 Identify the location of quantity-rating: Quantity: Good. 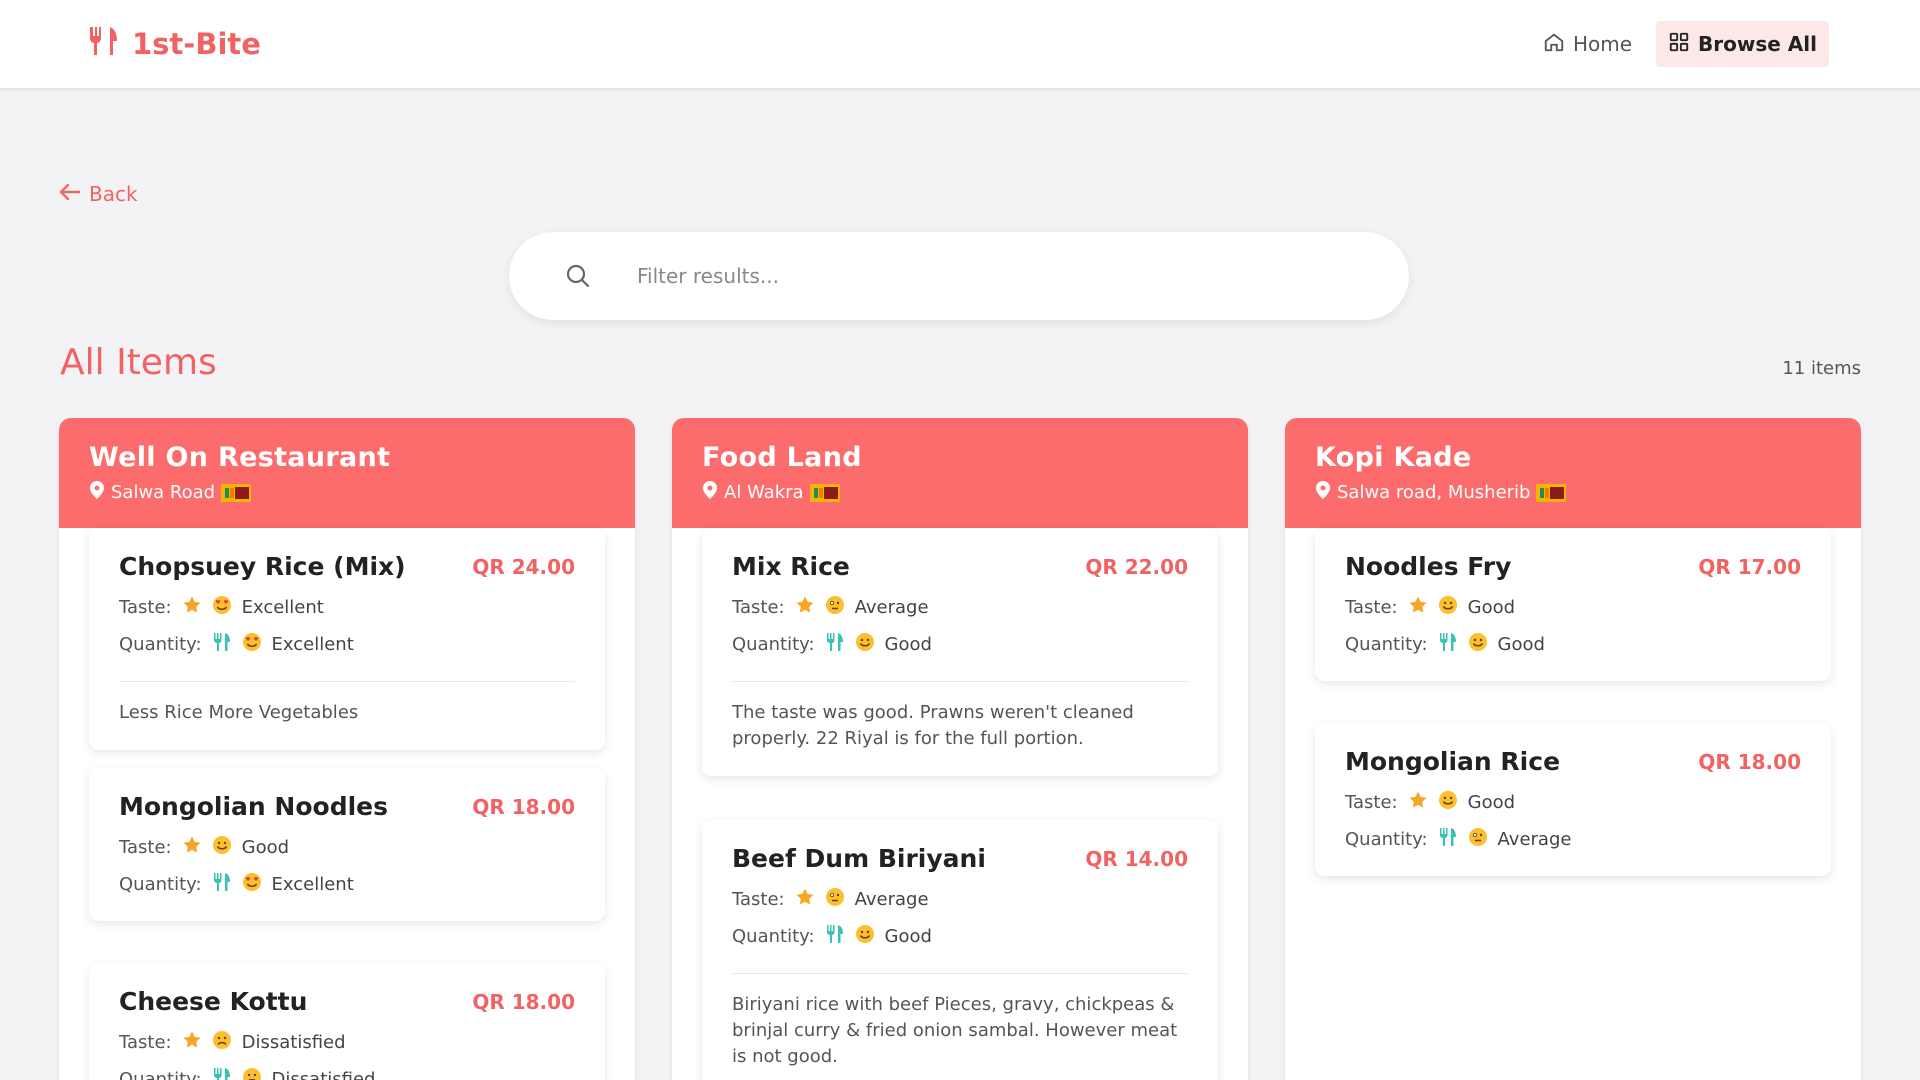
(960, 936).